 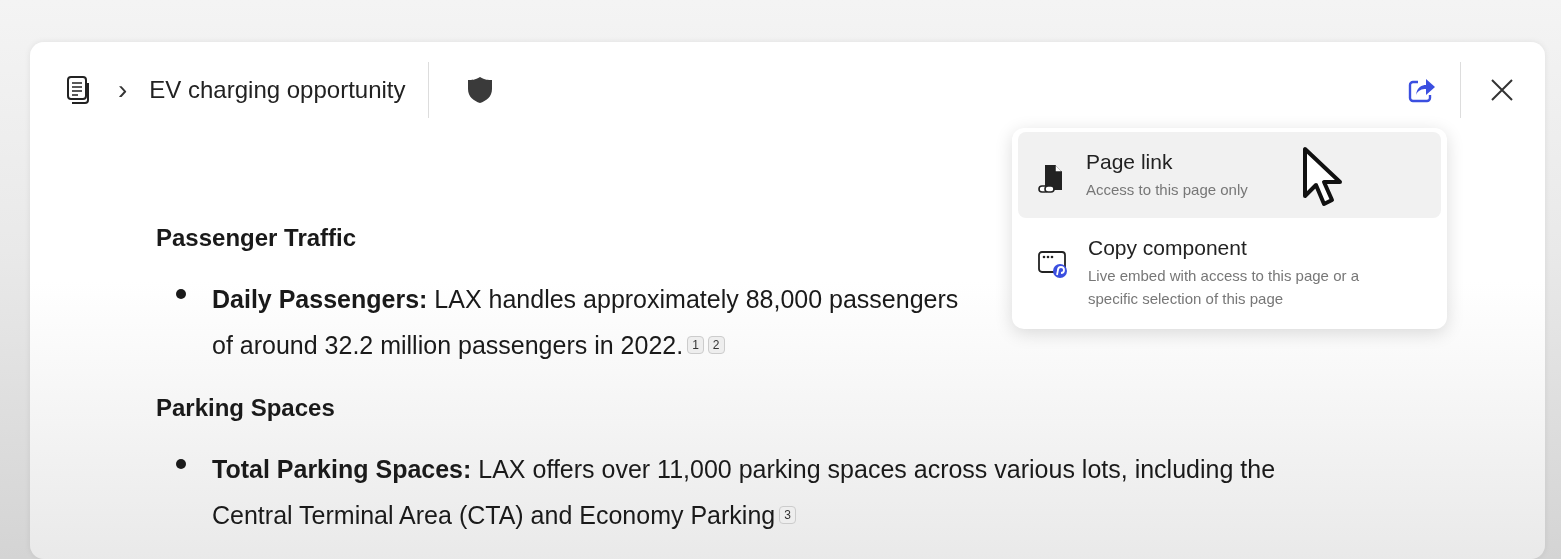 I want to click on breadcrumb-chevron: ›, so click(x=123, y=90).